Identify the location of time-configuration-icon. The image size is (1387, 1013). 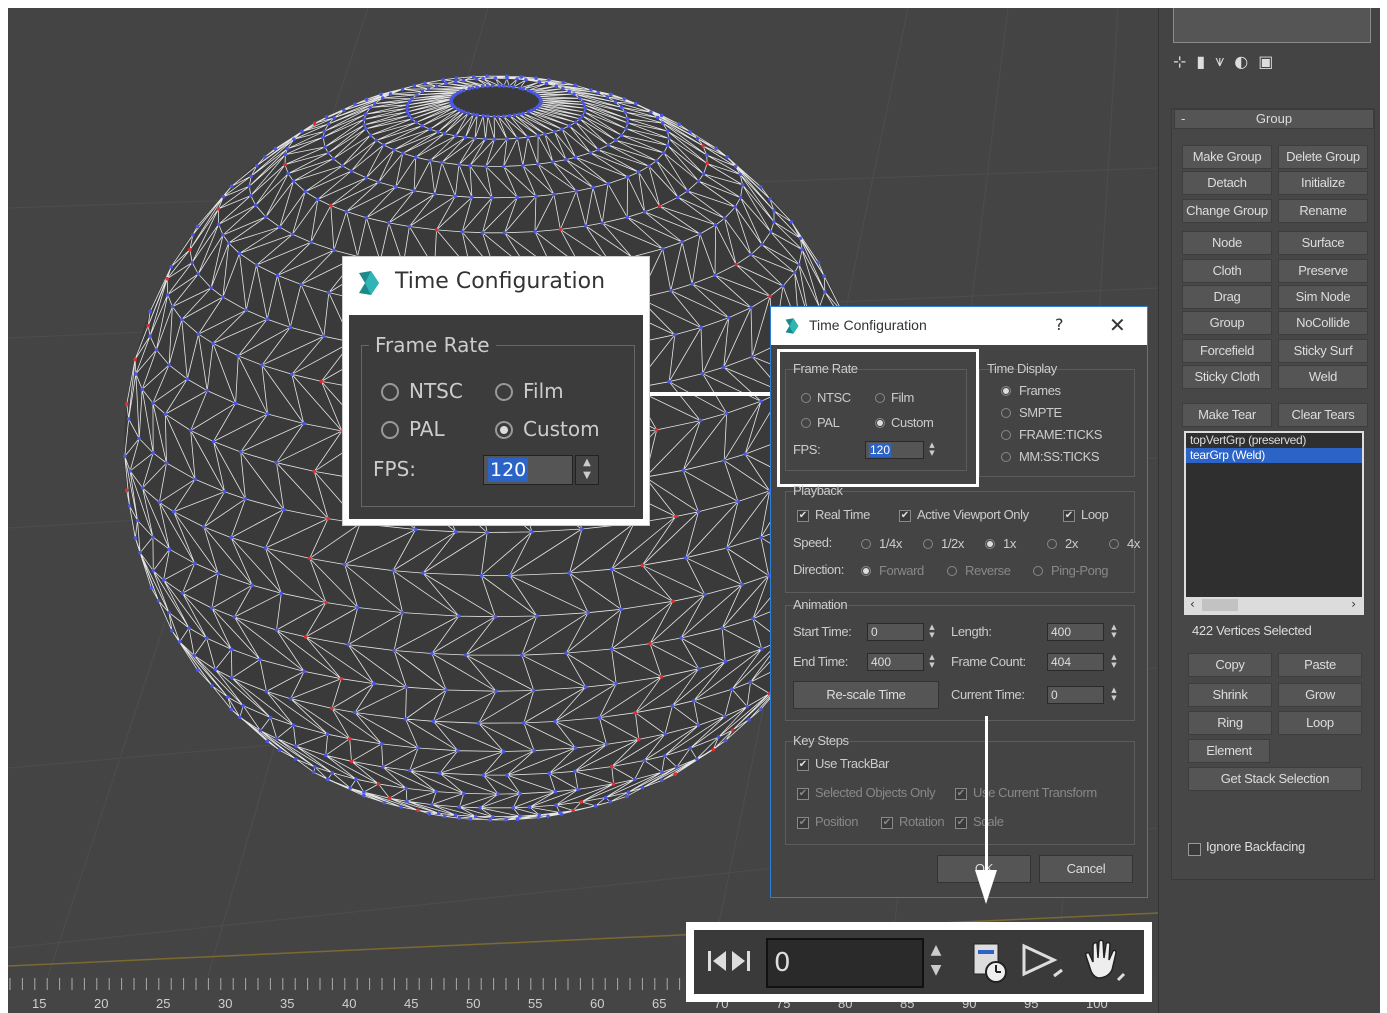
(990, 962).